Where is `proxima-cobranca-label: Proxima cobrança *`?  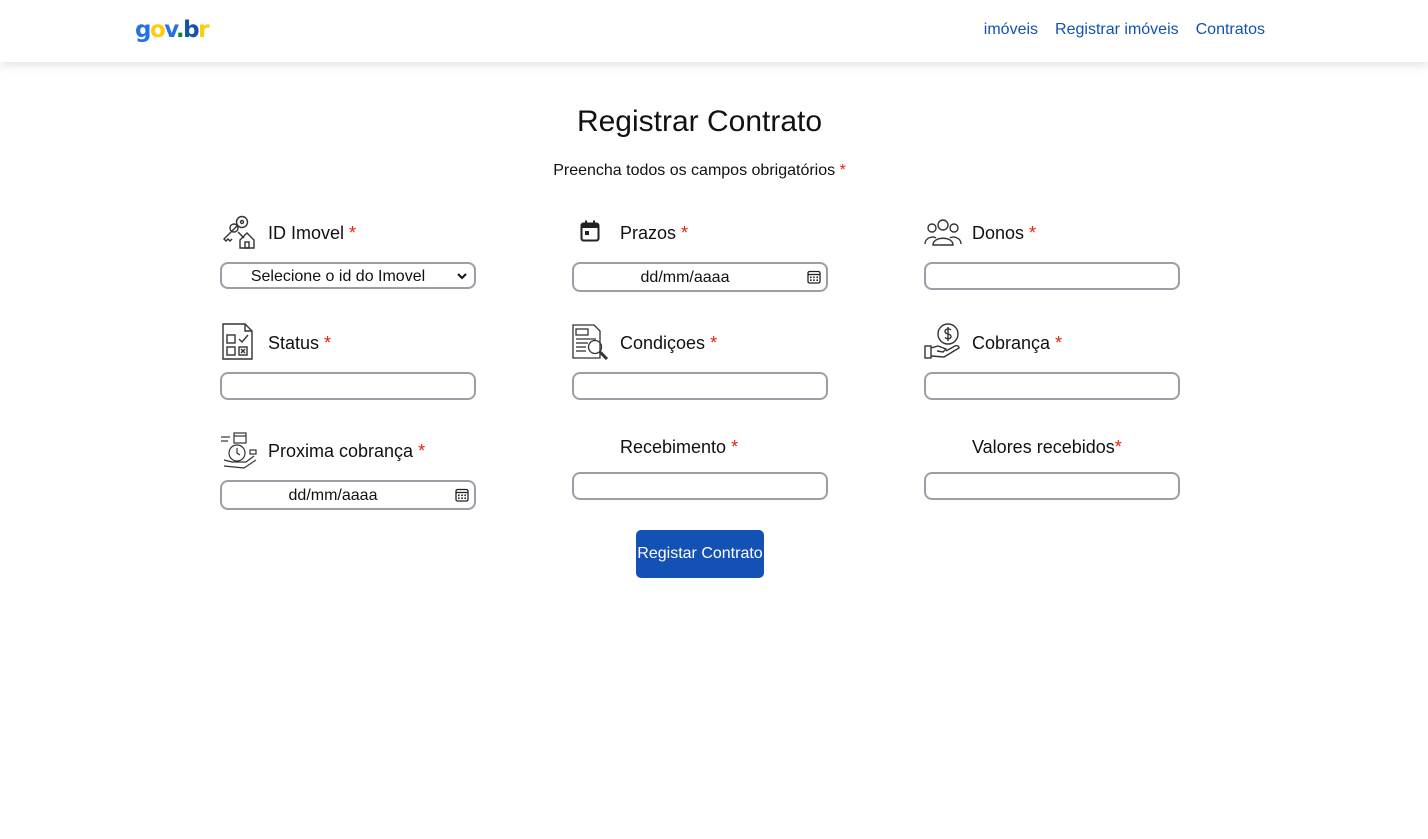
proxima-cobranca-label: Proxima cobrança * is located at coordinates (346, 451).